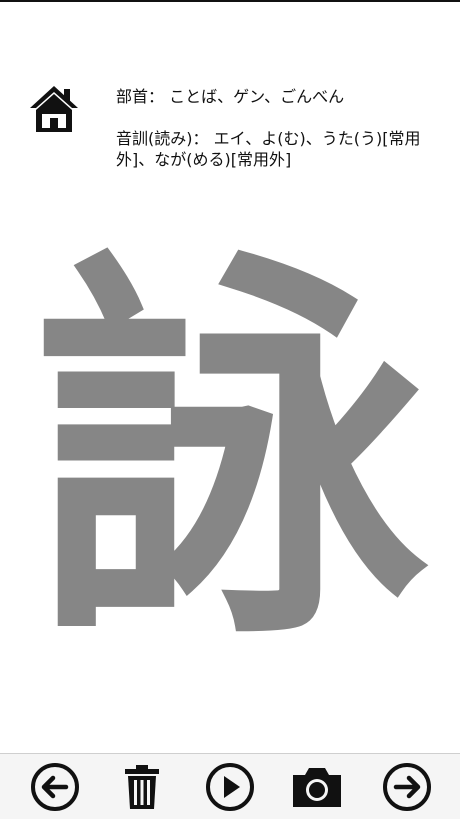 This screenshot has width=460, height=819. I want to click on camera-icon, so click(317, 787).